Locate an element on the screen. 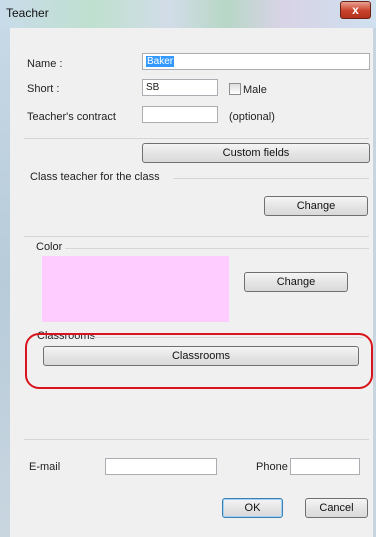  class-teacher-change-button: Change is located at coordinates (316, 206).